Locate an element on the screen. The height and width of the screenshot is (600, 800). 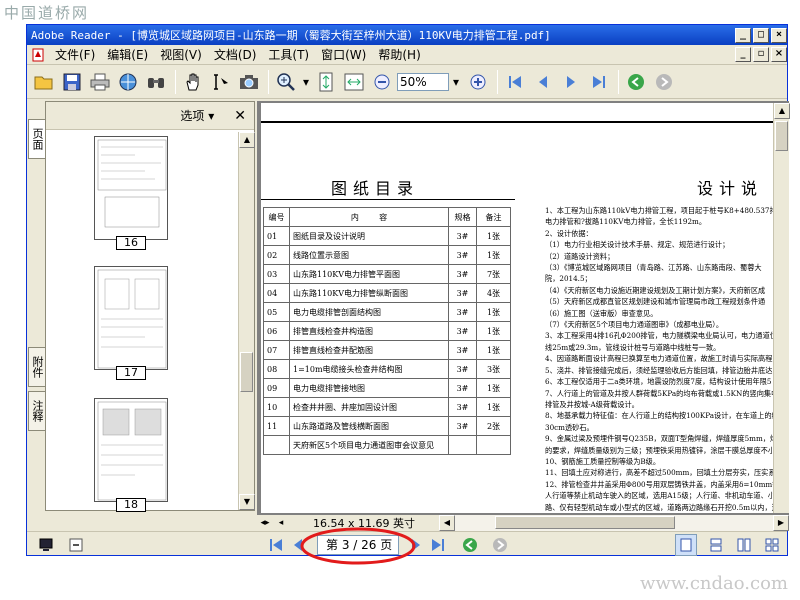
email-globe-icon is located at coordinates (128, 82).